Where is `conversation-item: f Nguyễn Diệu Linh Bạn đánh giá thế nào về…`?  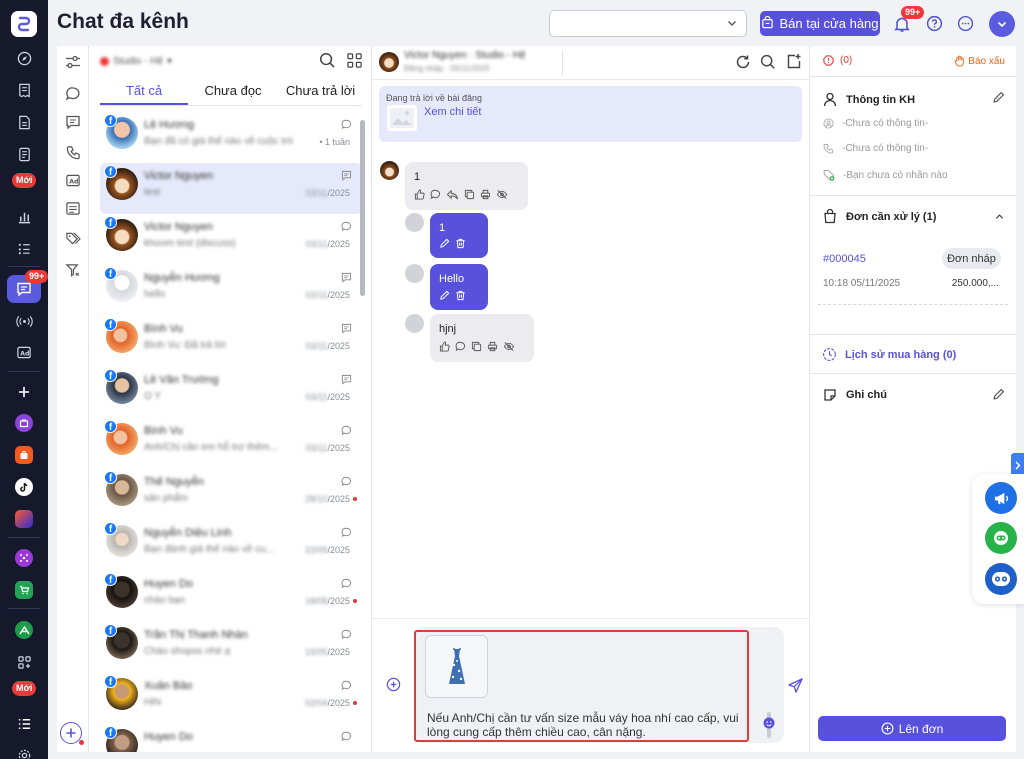
conversation-item: f Nguyễn Diệu Linh Bạn đánh giá thế nào về… is located at coordinates (231, 545).